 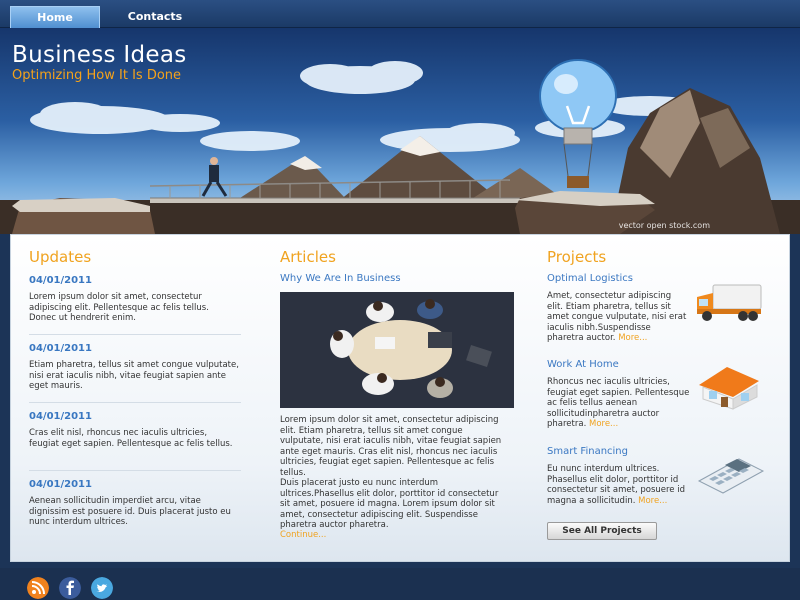 What do you see at coordinates (55, 17) in the screenshot?
I see `nav-home-tab: Home` at bounding box center [55, 17].